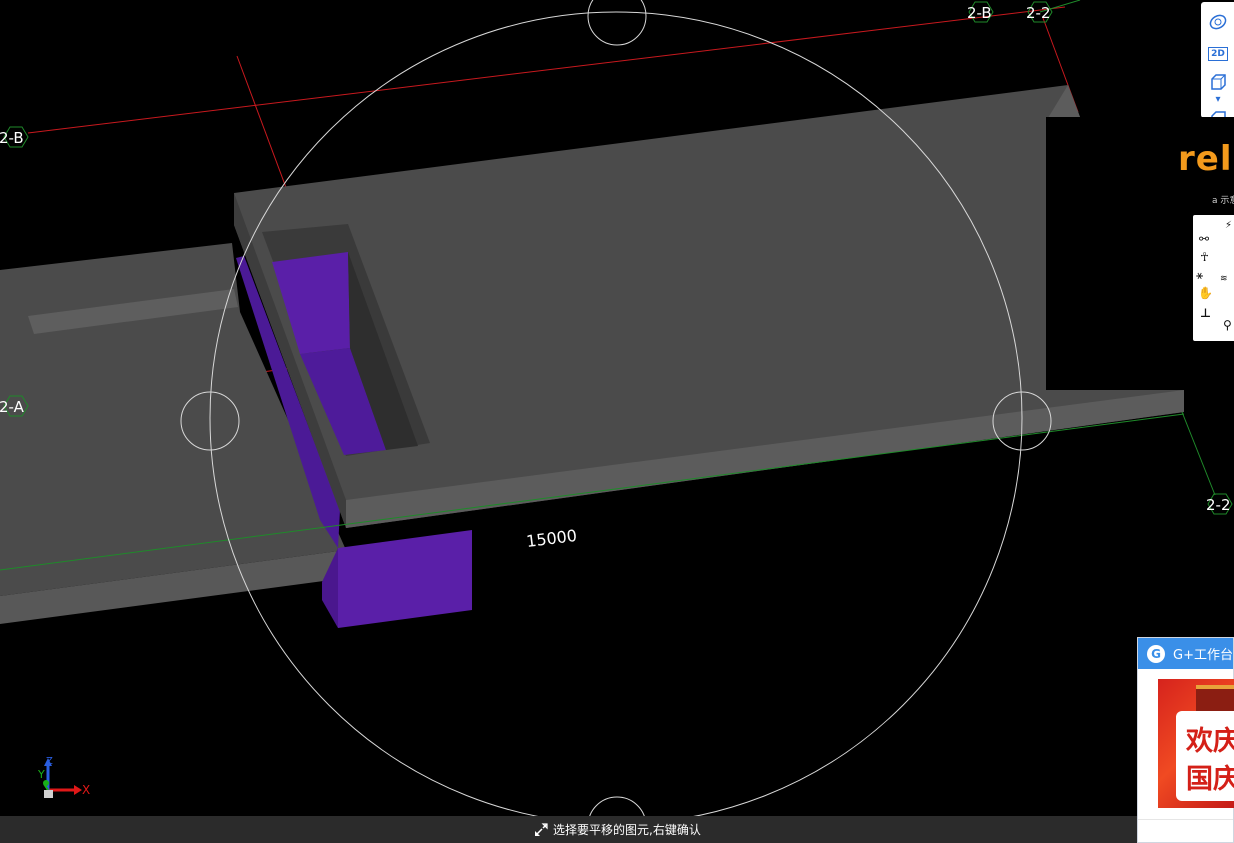  What do you see at coordinates (1210, 741) in the screenshot?
I see `banner-line-1: 欢庆` at bounding box center [1210, 741].